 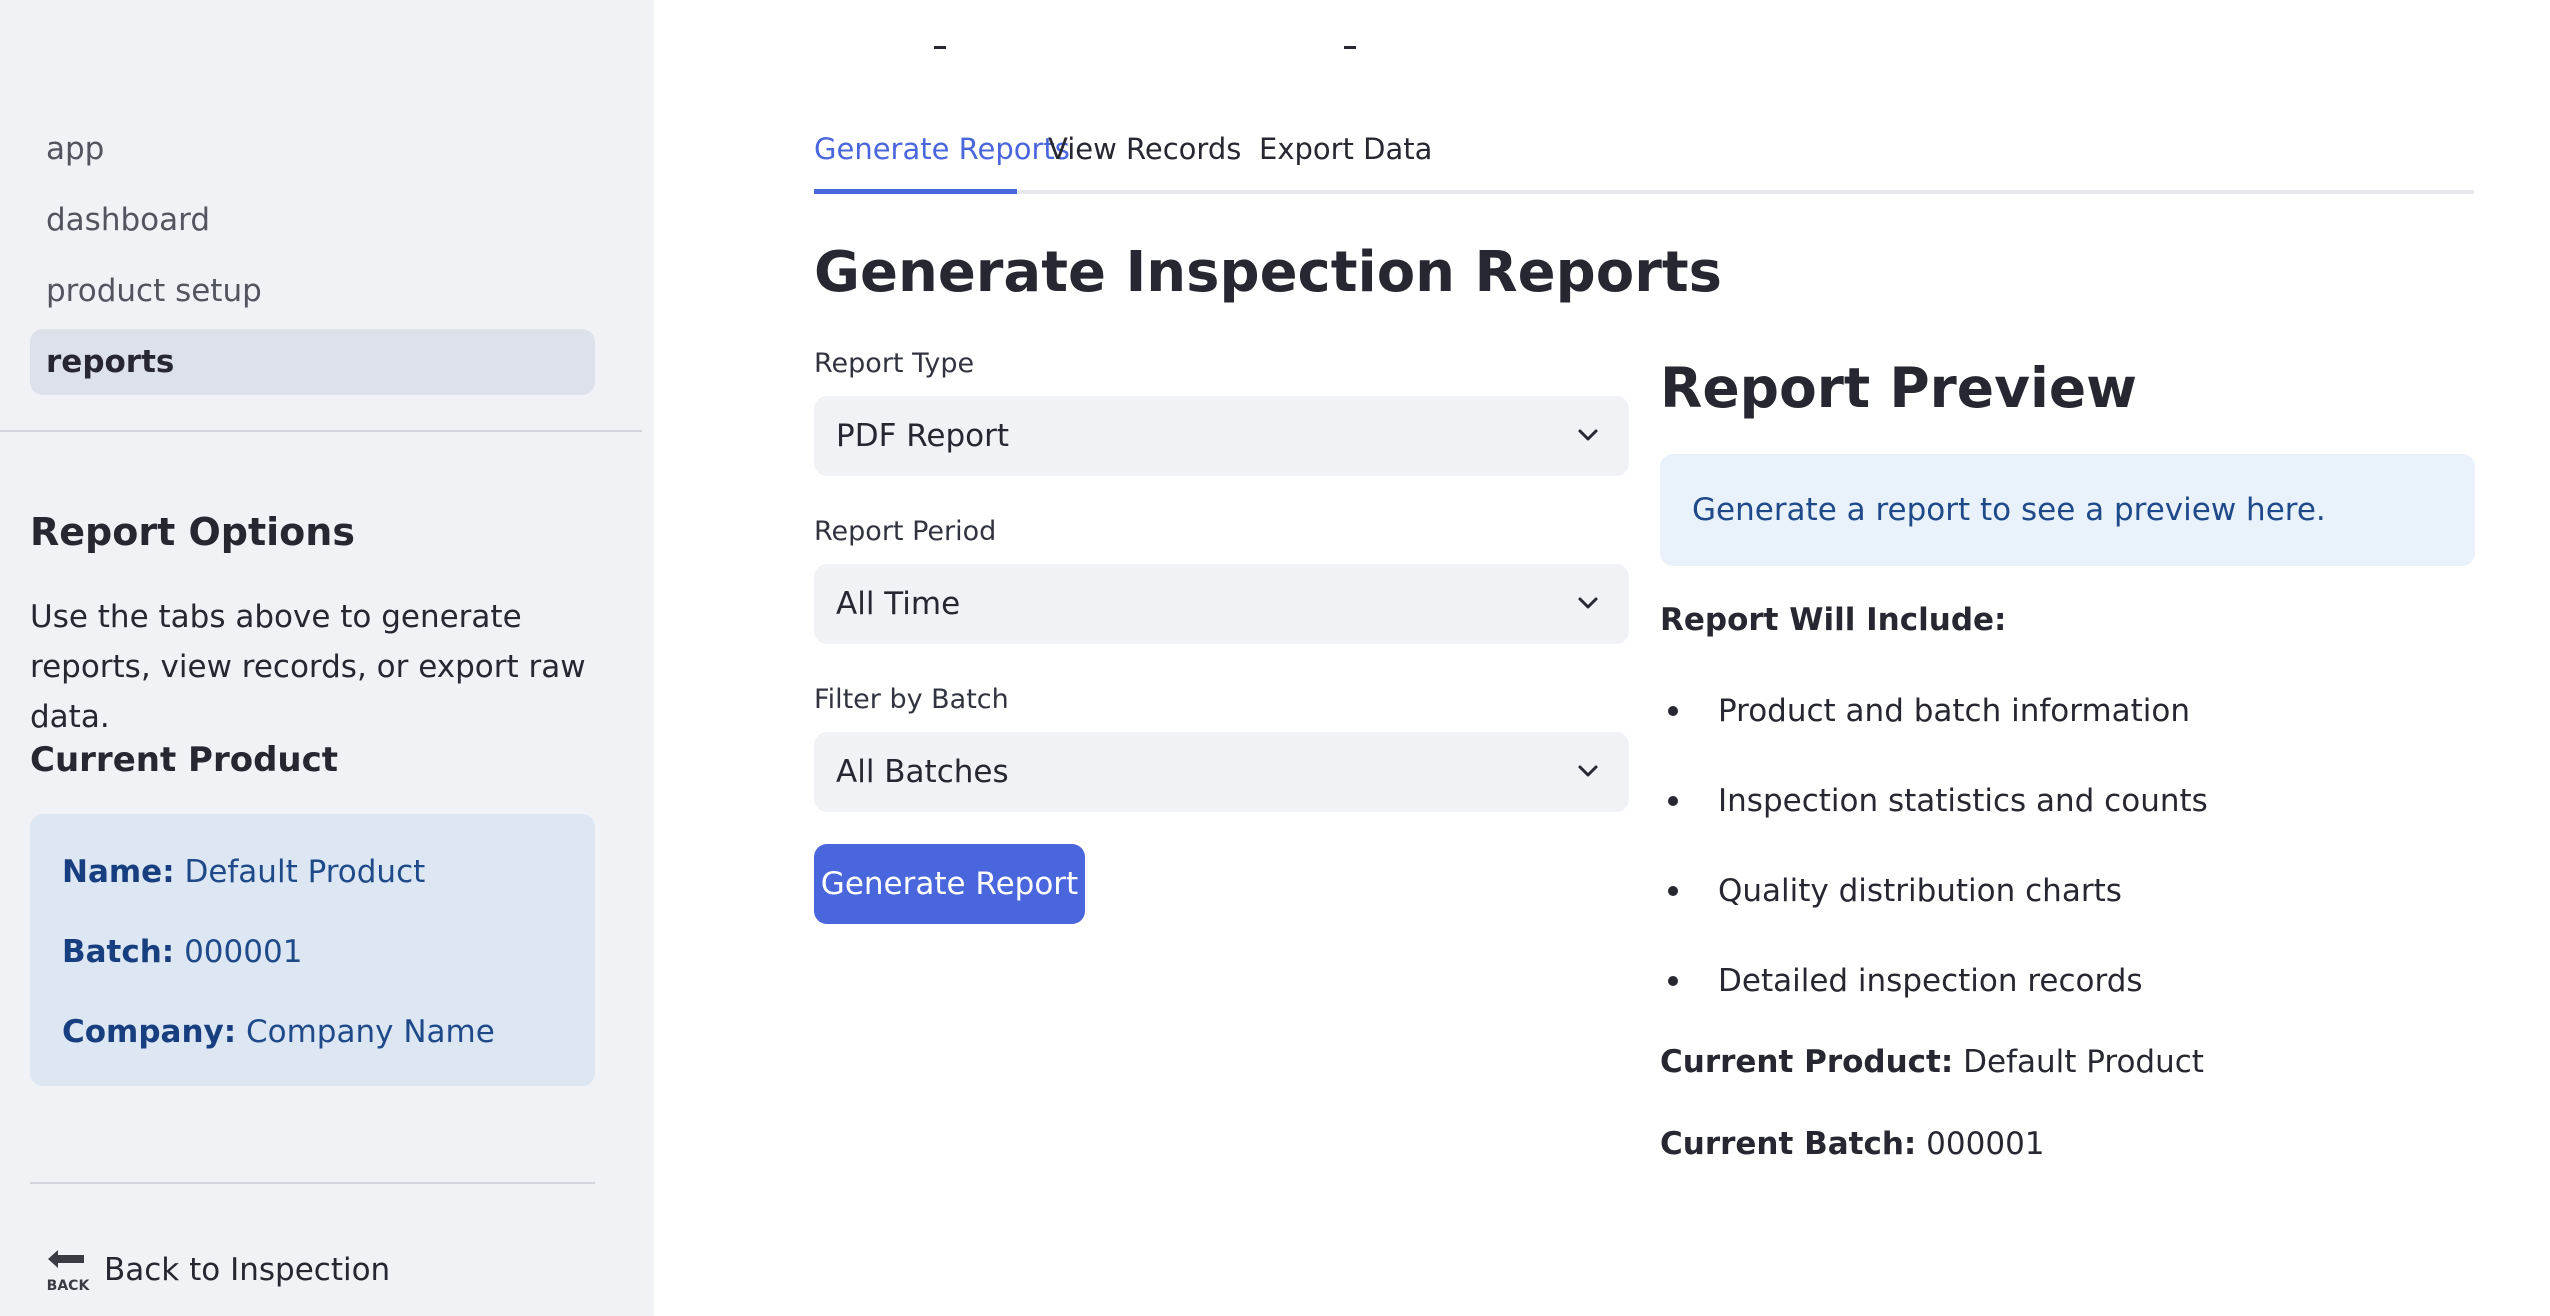 I want to click on current-batch-value: 000001, so click(x=1985, y=1144).